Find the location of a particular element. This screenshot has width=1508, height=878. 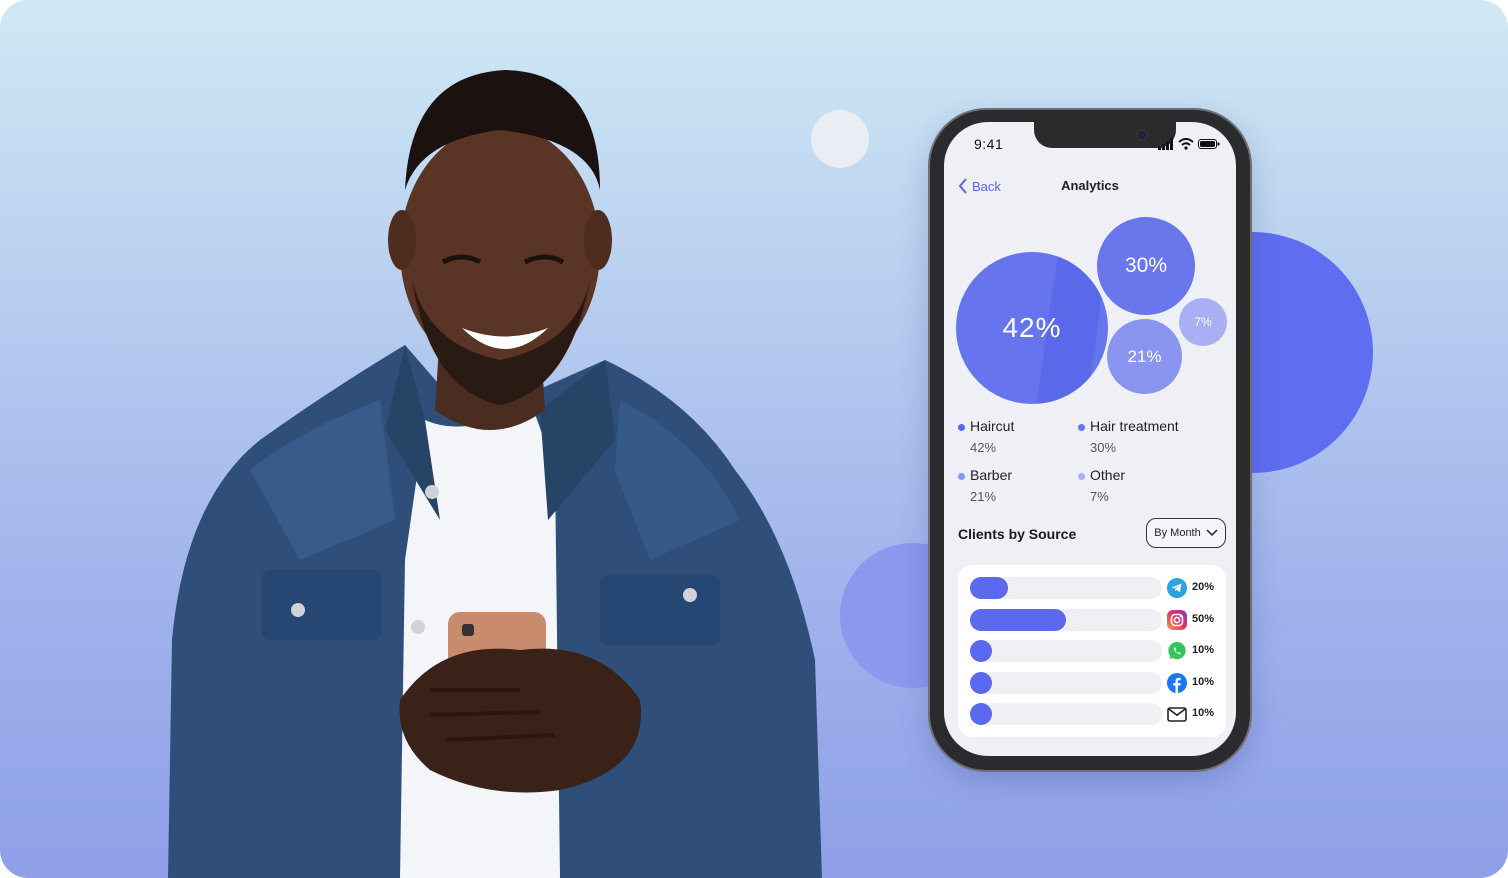

bubble-barber: 21% is located at coordinates (1144, 356).